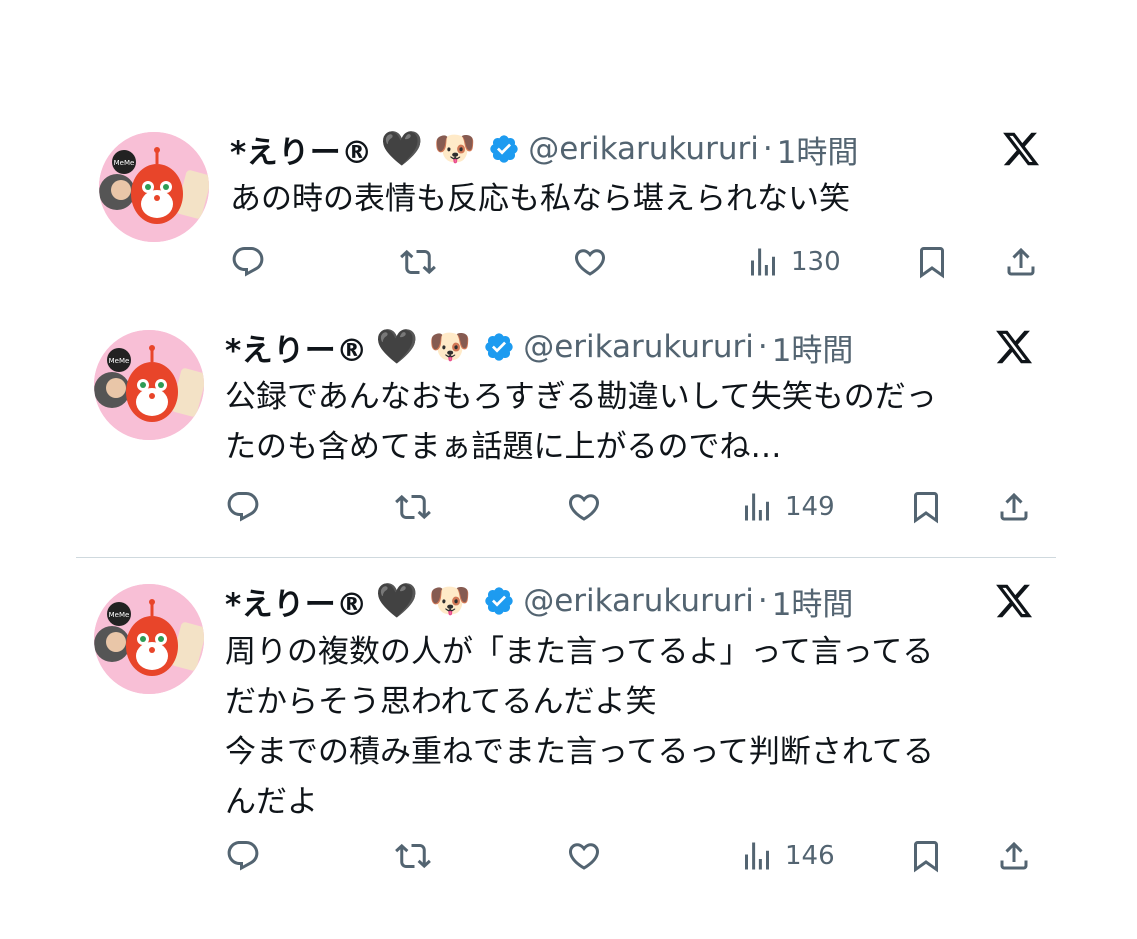 The image size is (1137, 939). What do you see at coordinates (638, 601) in the screenshot?
I see `handle: @erikarukururi` at bounding box center [638, 601].